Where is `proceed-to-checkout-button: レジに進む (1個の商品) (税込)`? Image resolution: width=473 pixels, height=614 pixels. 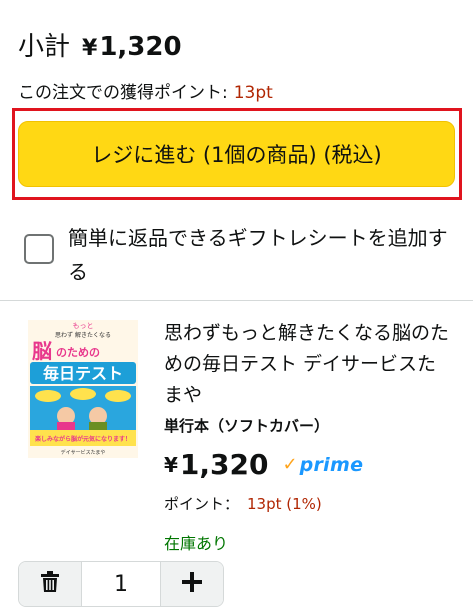 proceed-to-checkout-button: レジに進む (1個の商品) (税込) is located at coordinates (236, 154).